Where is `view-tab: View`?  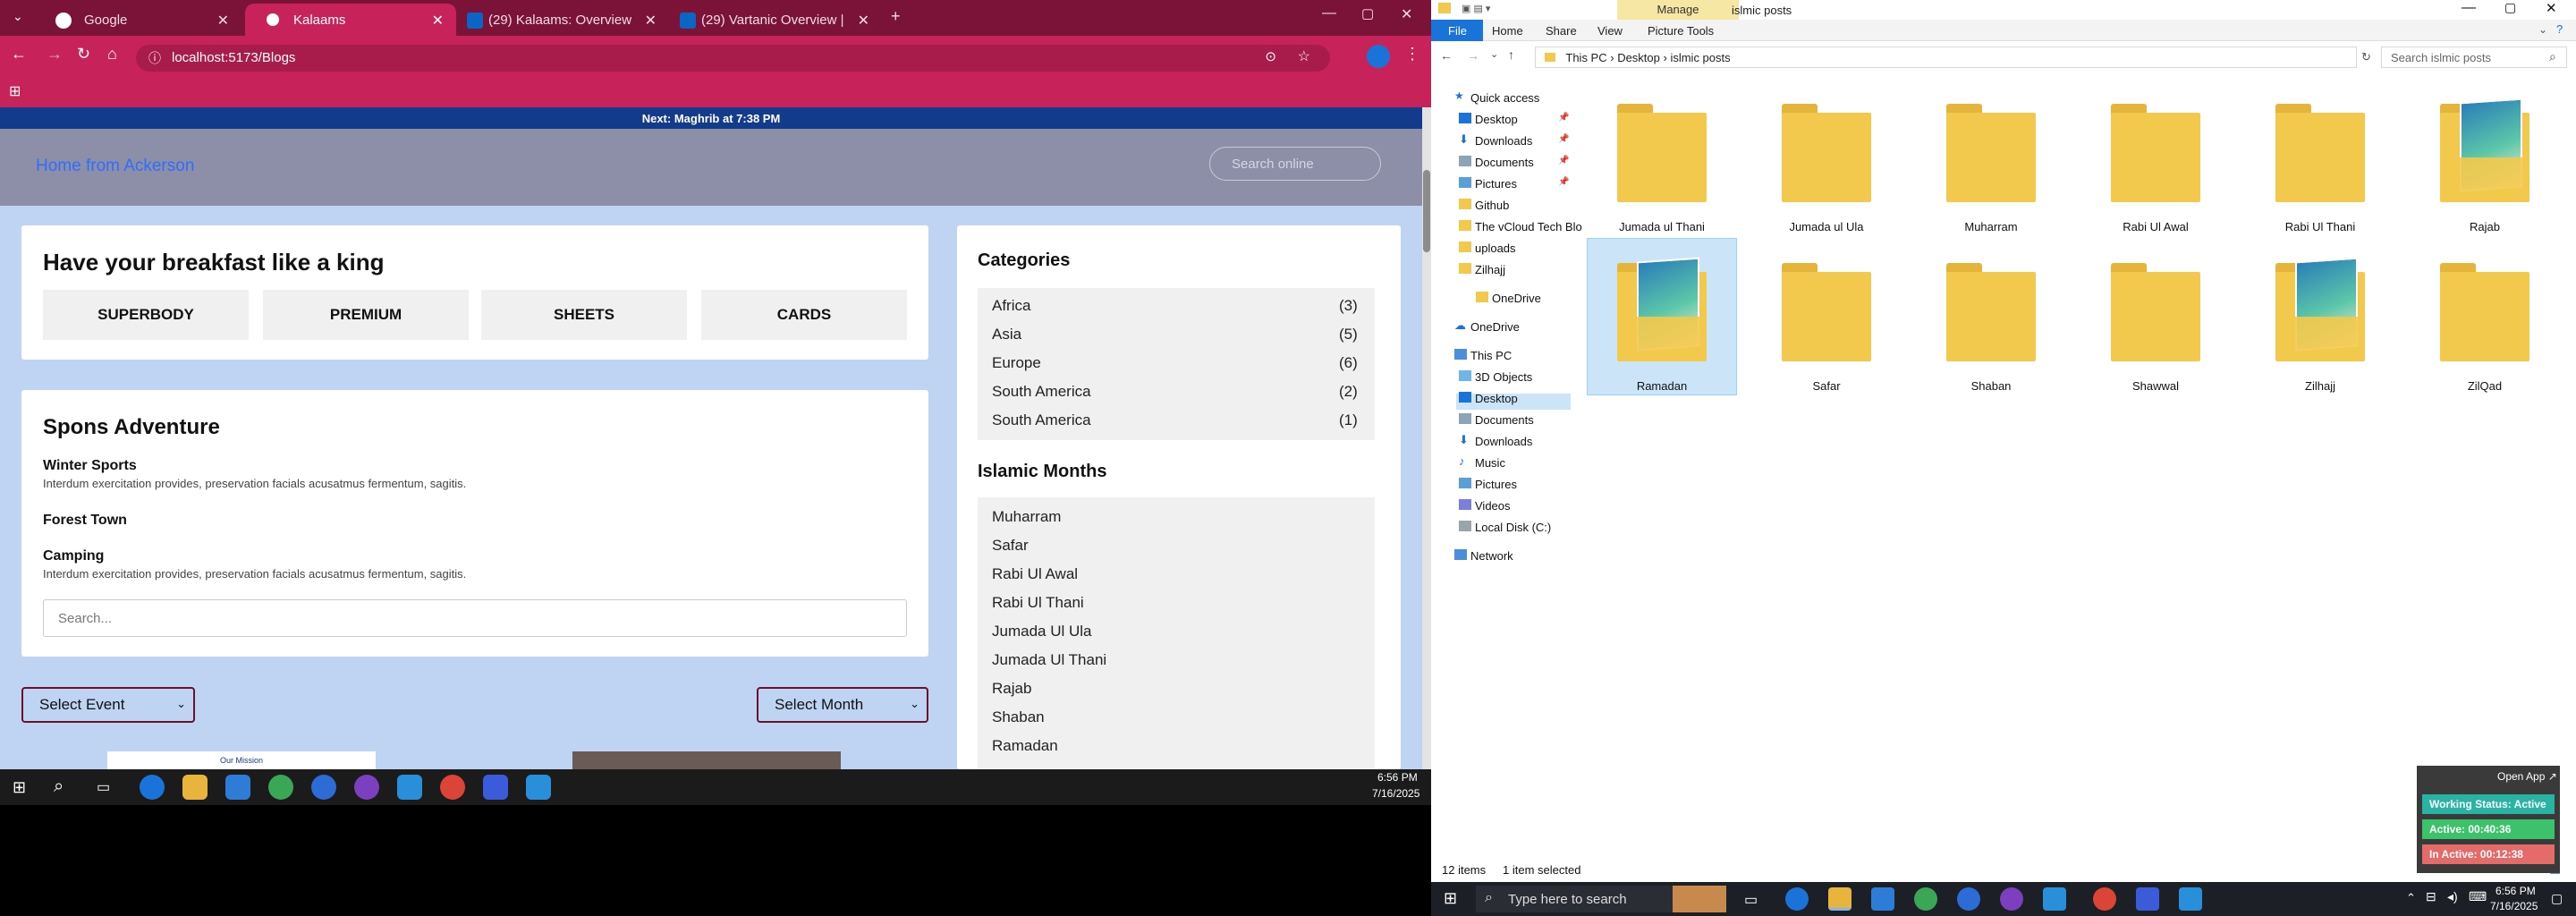
view-tab: View is located at coordinates (1610, 31).